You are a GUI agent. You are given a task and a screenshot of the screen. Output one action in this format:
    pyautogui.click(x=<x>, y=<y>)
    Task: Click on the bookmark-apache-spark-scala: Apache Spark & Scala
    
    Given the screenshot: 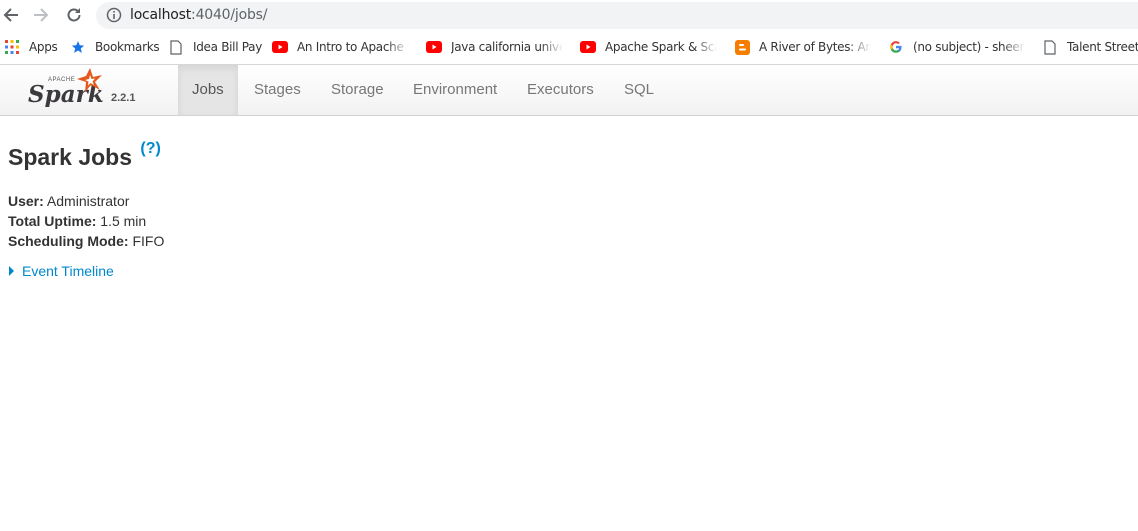 What is the action you would take?
    pyautogui.click(x=648, y=47)
    